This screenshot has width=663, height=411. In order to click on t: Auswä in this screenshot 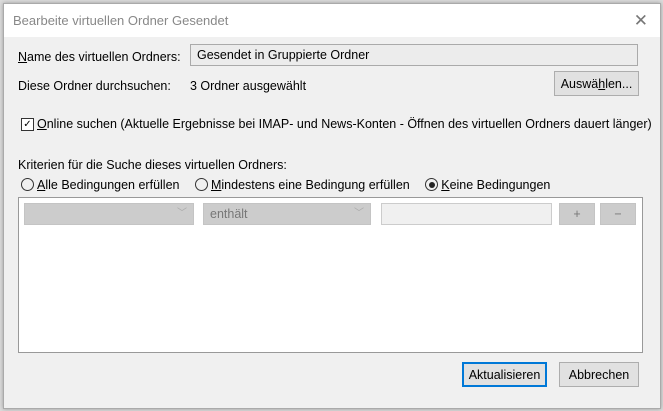, I will do `click(579, 83)`.